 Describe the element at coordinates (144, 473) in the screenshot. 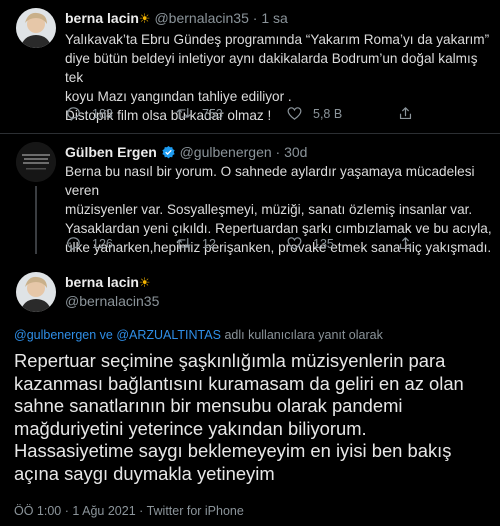

I see `tweet-line: açına saygı duymakla yetineyim` at that location.